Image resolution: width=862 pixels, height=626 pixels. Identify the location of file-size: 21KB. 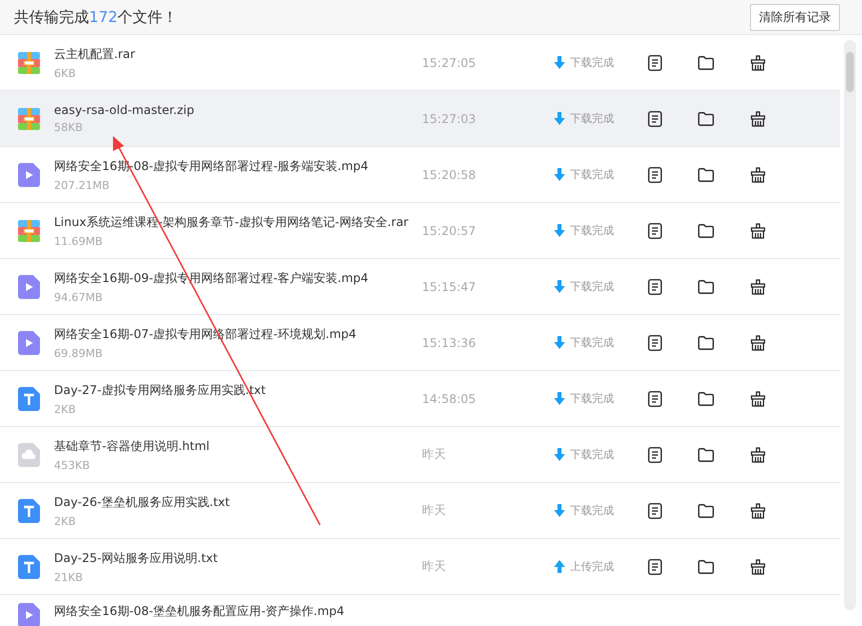
(69, 577).